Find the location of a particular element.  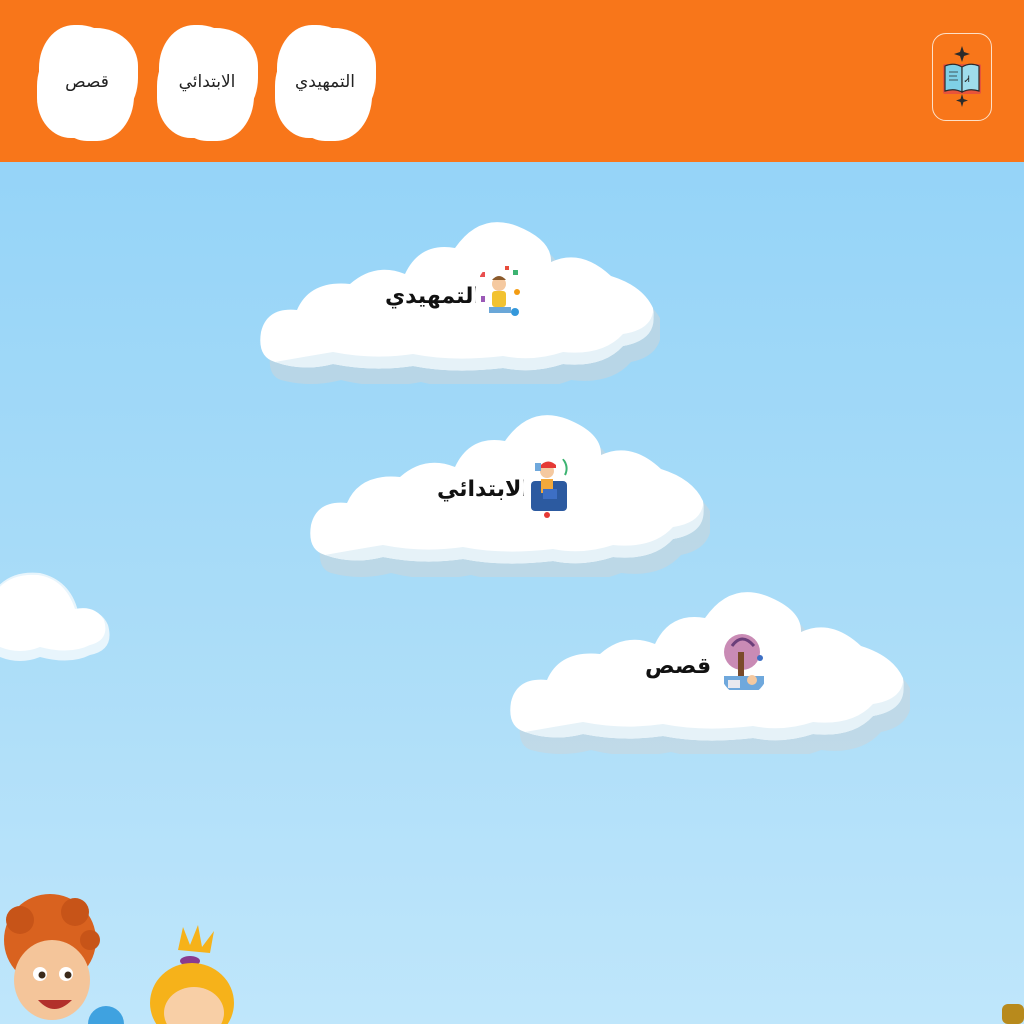

card-preschool: التمهيدي is located at coordinates (457, 298).